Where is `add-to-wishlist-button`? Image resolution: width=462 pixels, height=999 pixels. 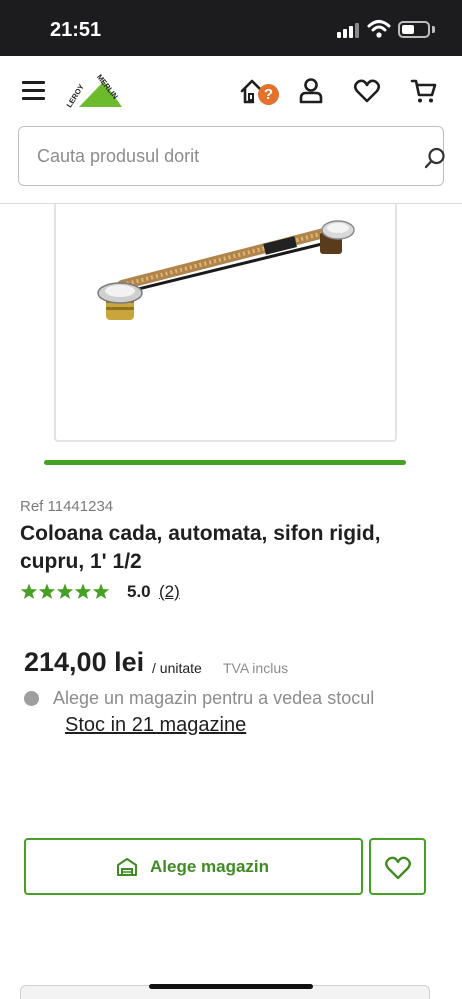
add-to-wishlist-button is located at coordinates (397, 866).